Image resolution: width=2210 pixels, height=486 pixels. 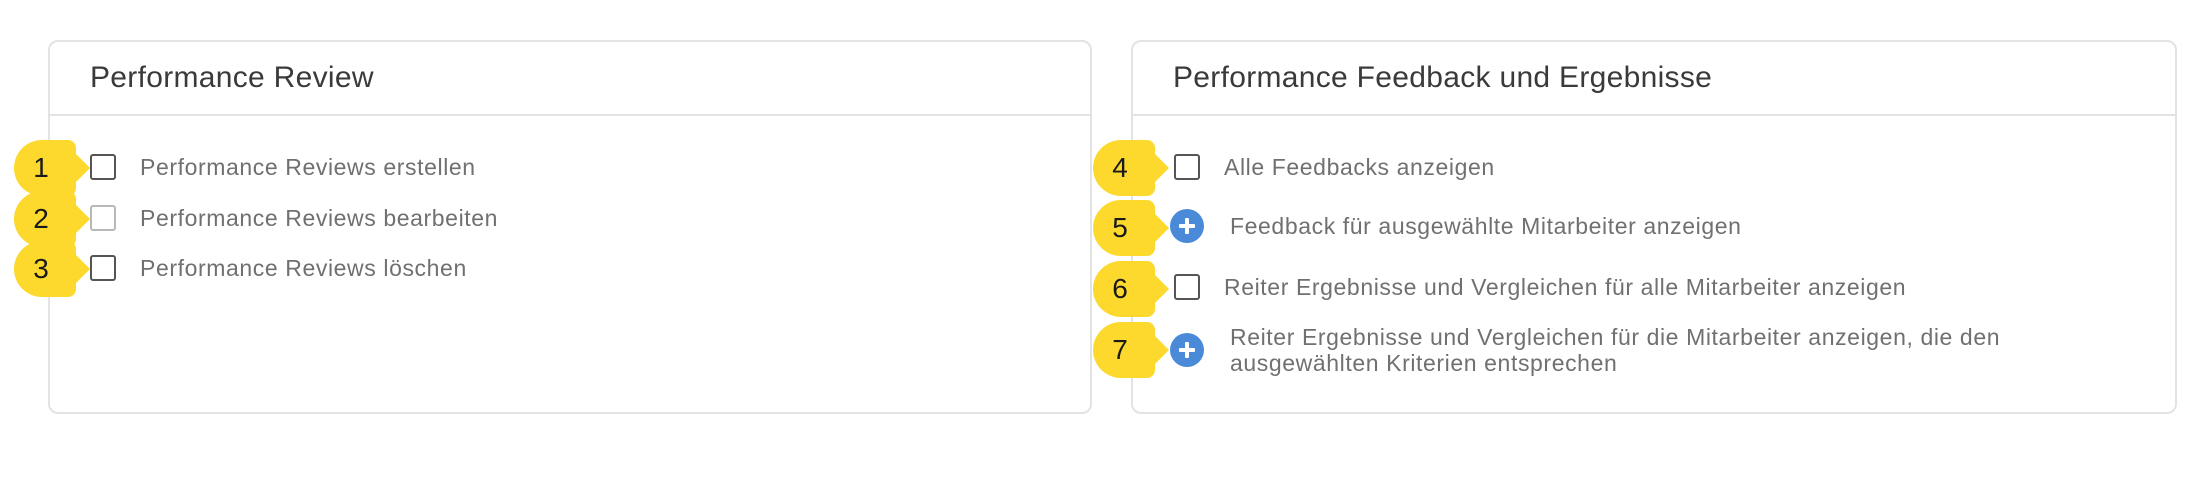 What do you see at coordinates (1124, 228) in the screenshot?
I see `annotation-badge-5: 5` at bounding box center [1124, 228].